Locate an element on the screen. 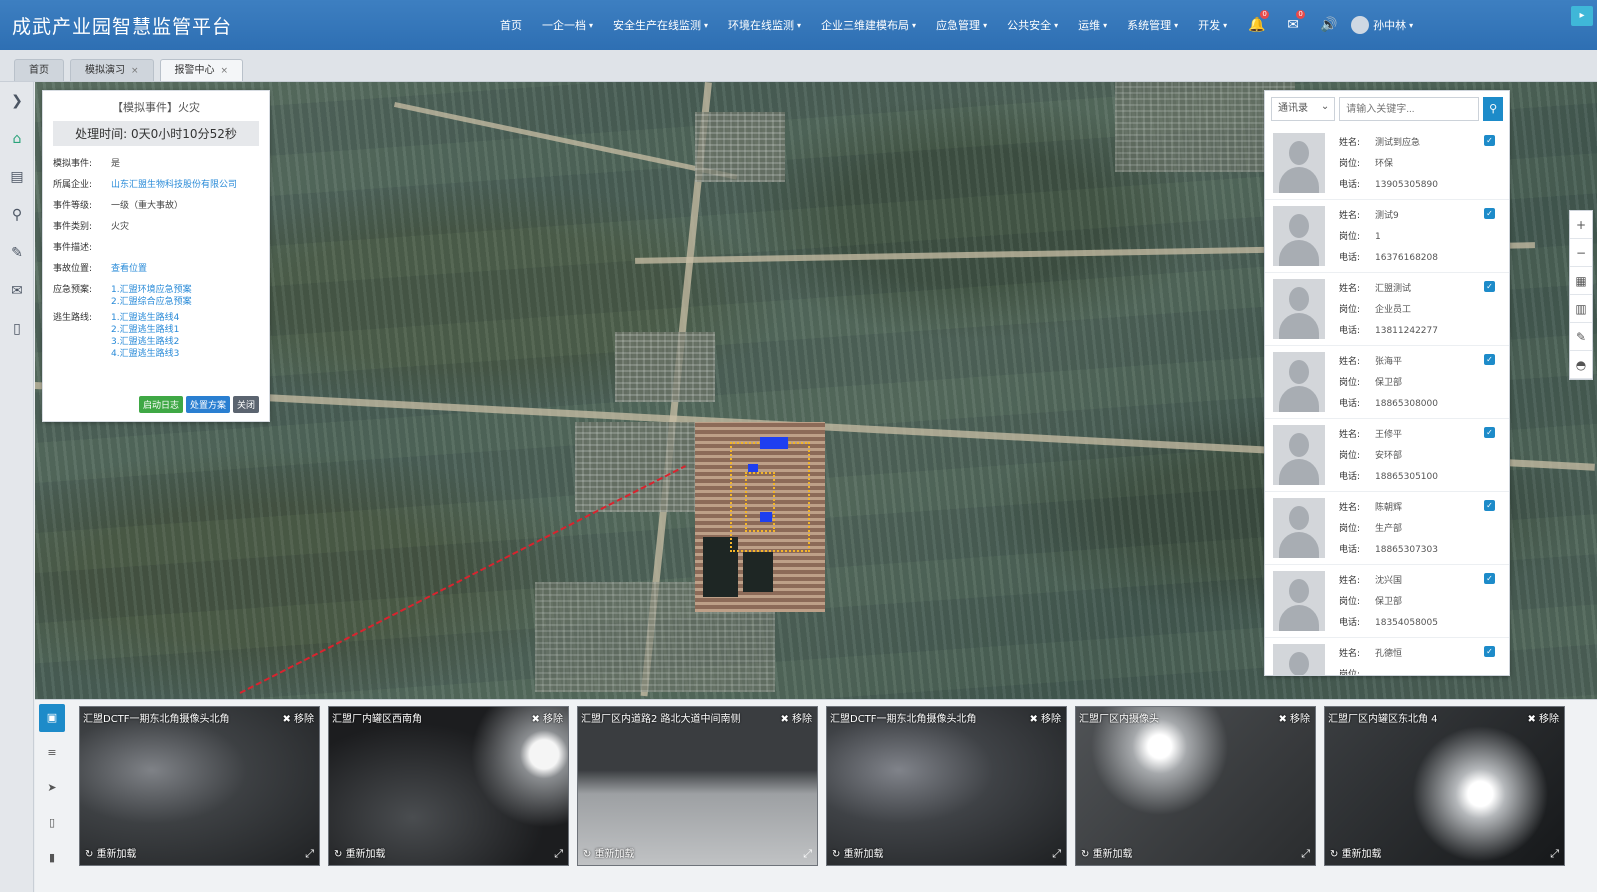 This screenshot has height=892, width=1597. layers-icon: ▤ is located at coordinates (17, 177).